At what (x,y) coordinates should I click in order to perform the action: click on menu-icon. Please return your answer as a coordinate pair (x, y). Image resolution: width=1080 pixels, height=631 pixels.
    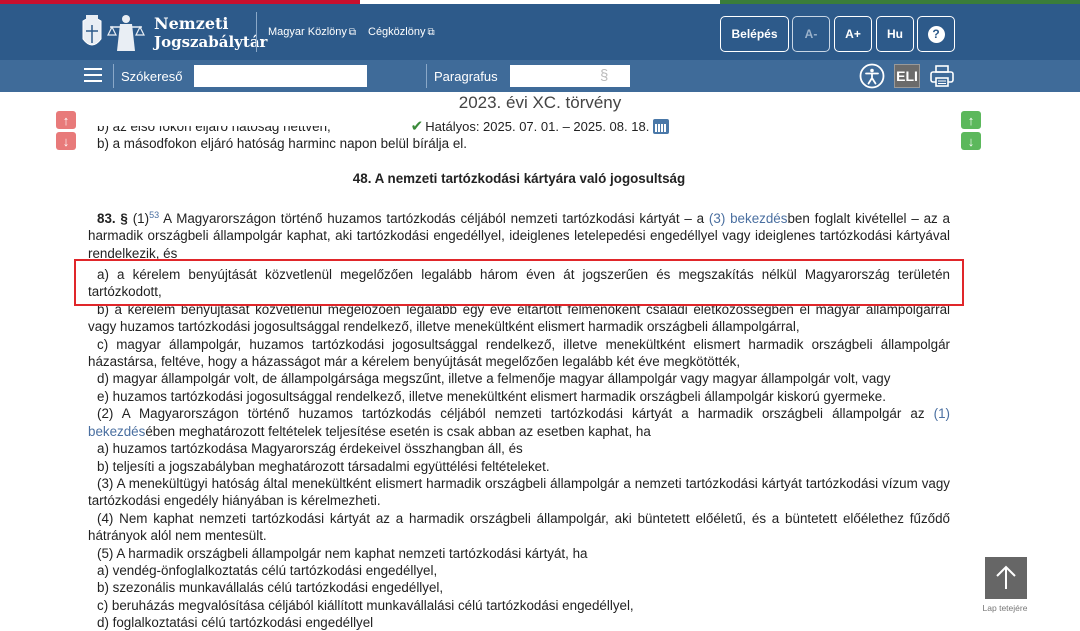
    Looking at the image, I should click on (93, 75).